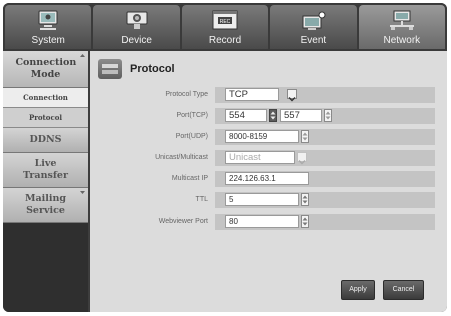 The width and height of the screenshot is (451, 316). Describe the element at coordinates (328, 115) in the screenshot. I see `port-tcp-end-stepper` at that location.